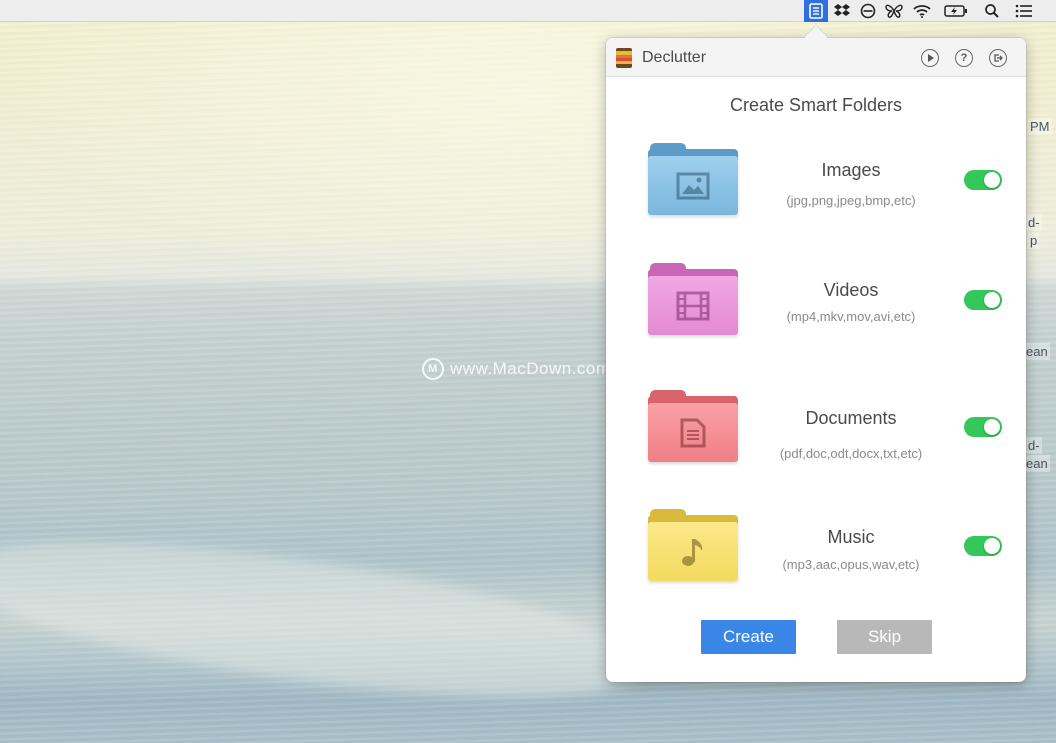 The height and width of the screenshot is (743, 1056). What do you see at coordinates (851, 537) in the screenshot?
I see `category-name: Music` at bounding box center [851, 537].